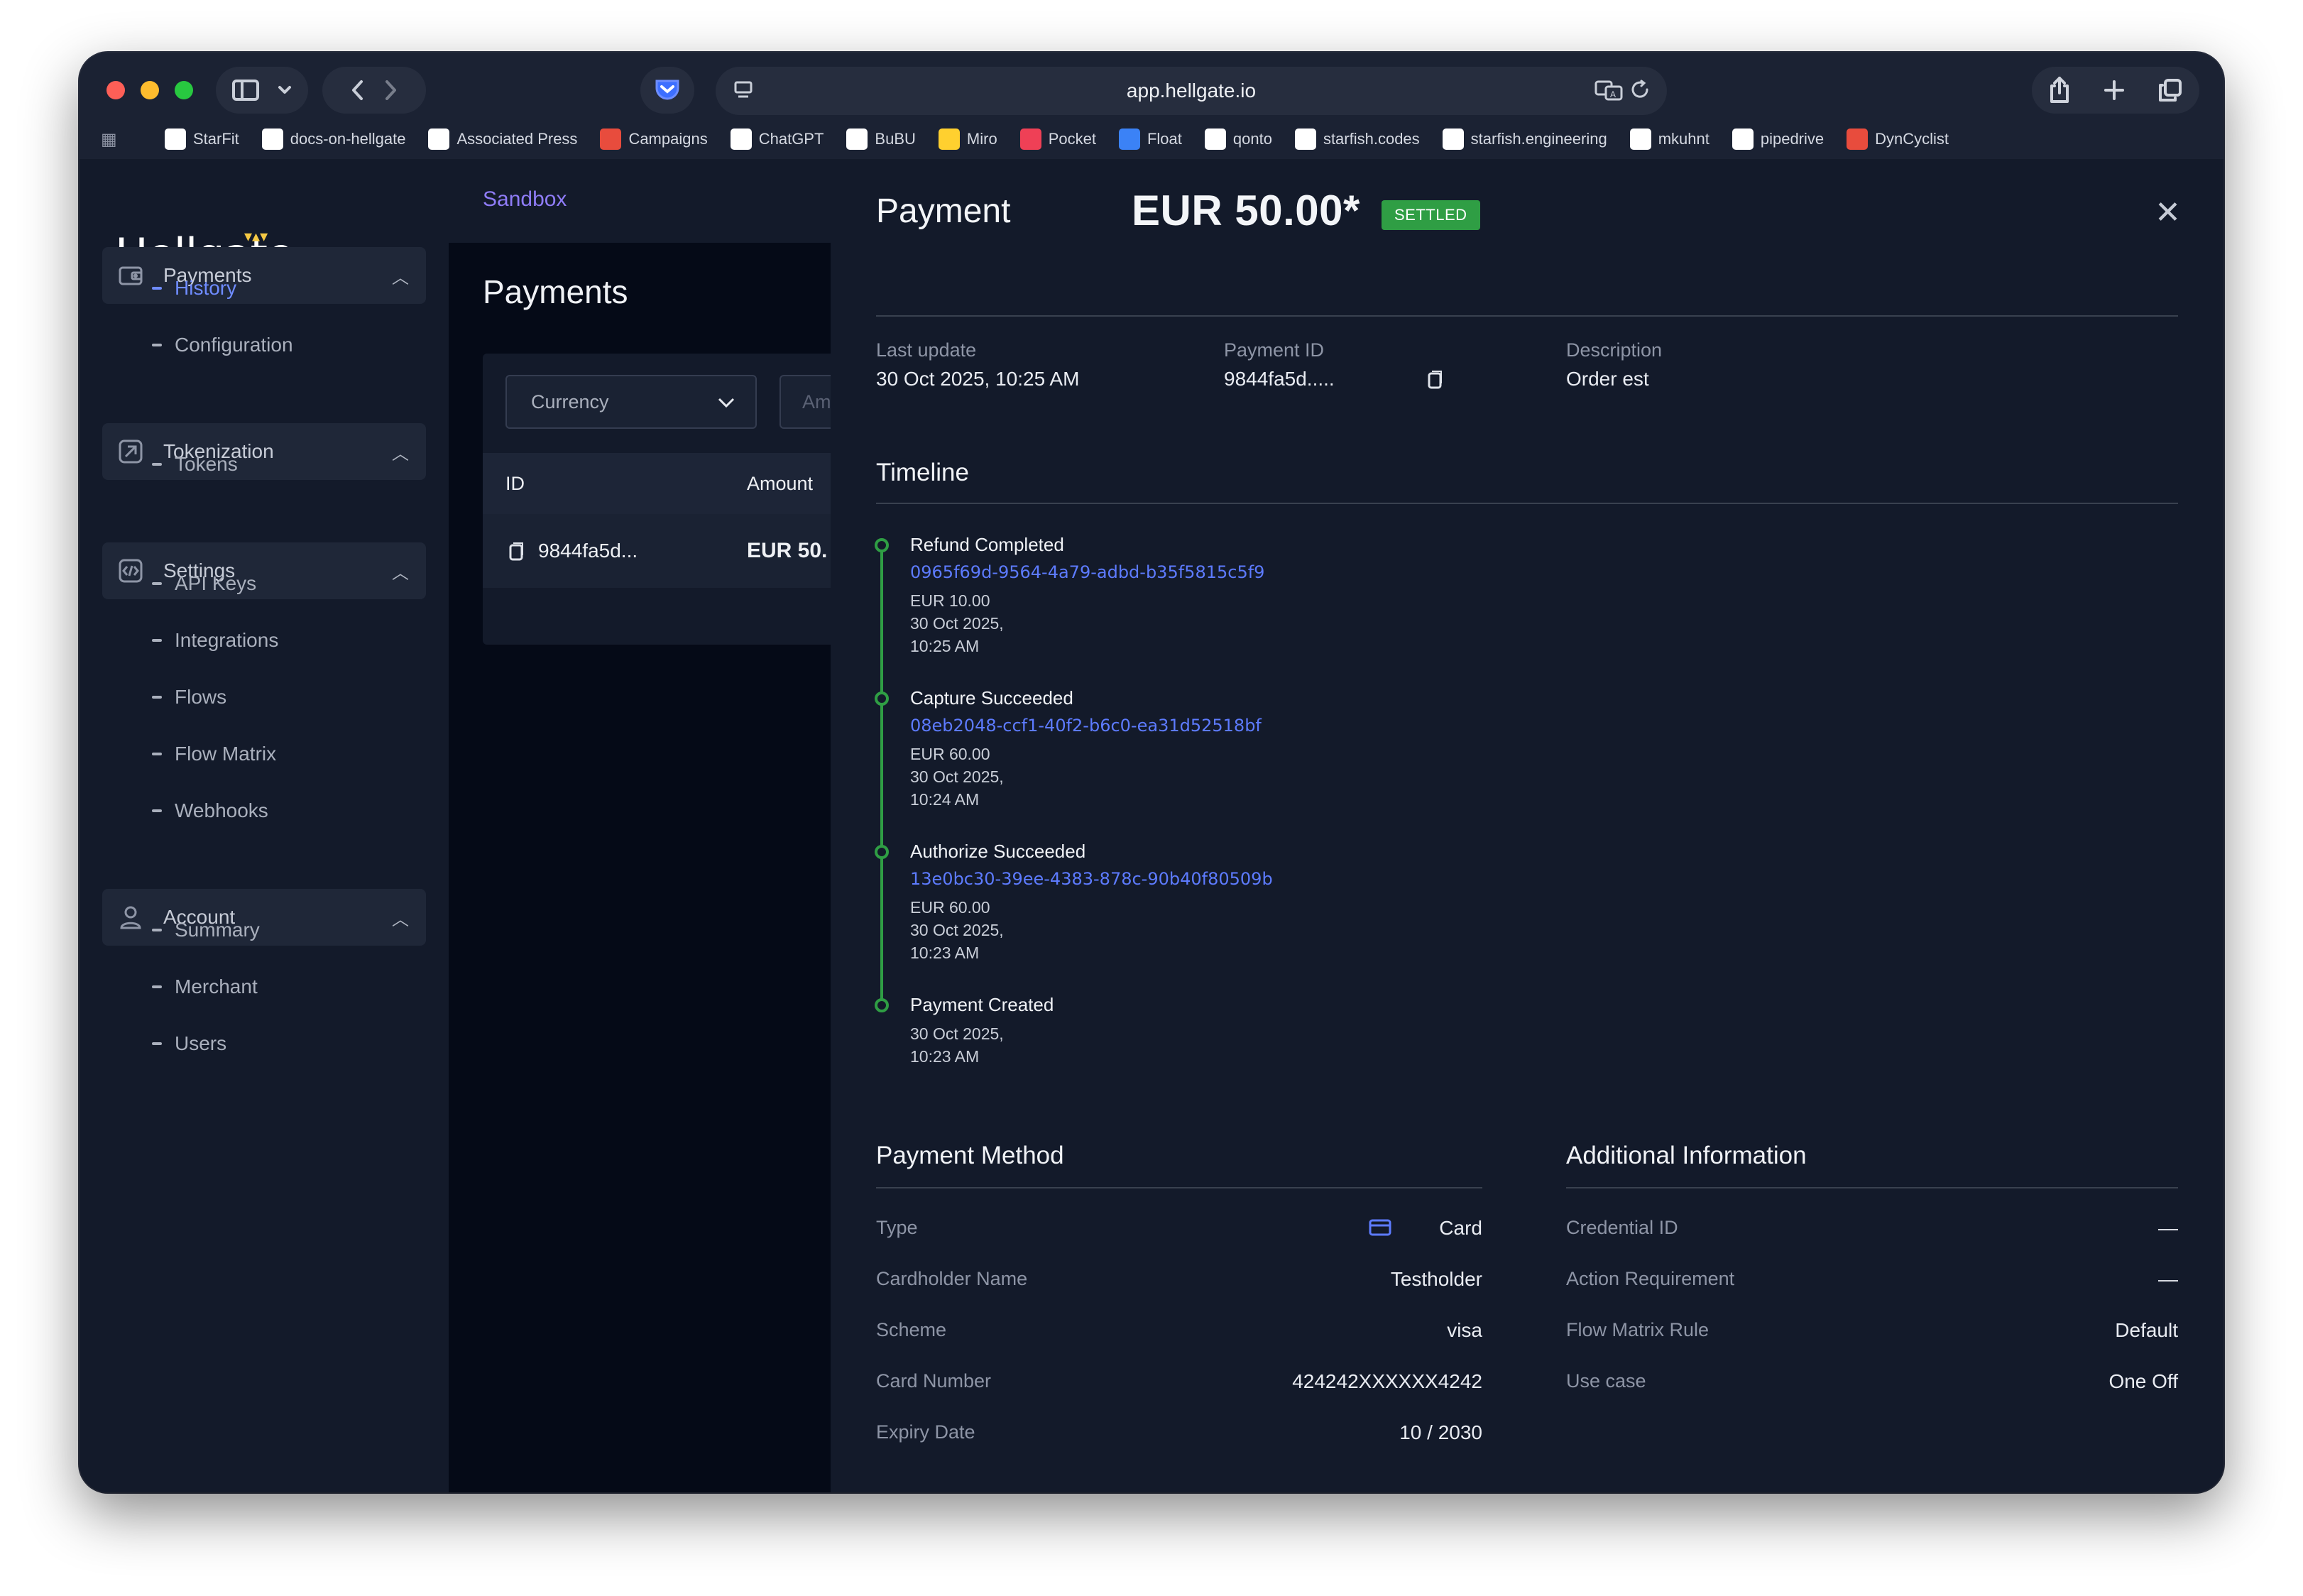  I want to click on translate-icon: A, so click(1608, 90).